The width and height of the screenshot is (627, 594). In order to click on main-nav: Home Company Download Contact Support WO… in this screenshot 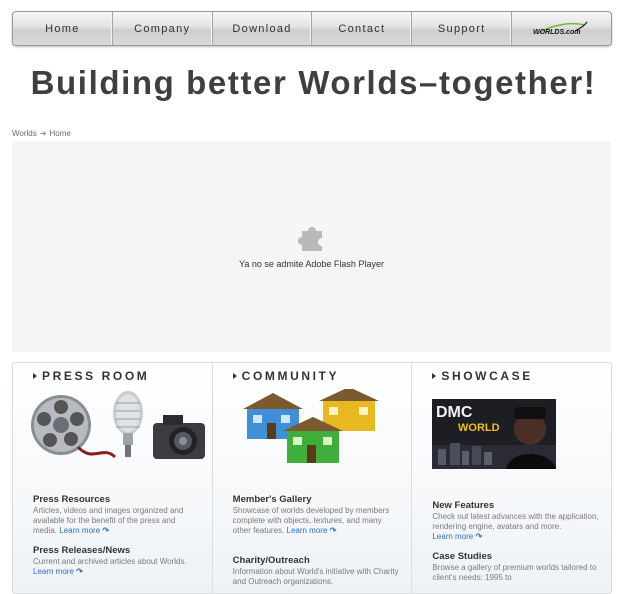, I will do `click(312, 28)`.